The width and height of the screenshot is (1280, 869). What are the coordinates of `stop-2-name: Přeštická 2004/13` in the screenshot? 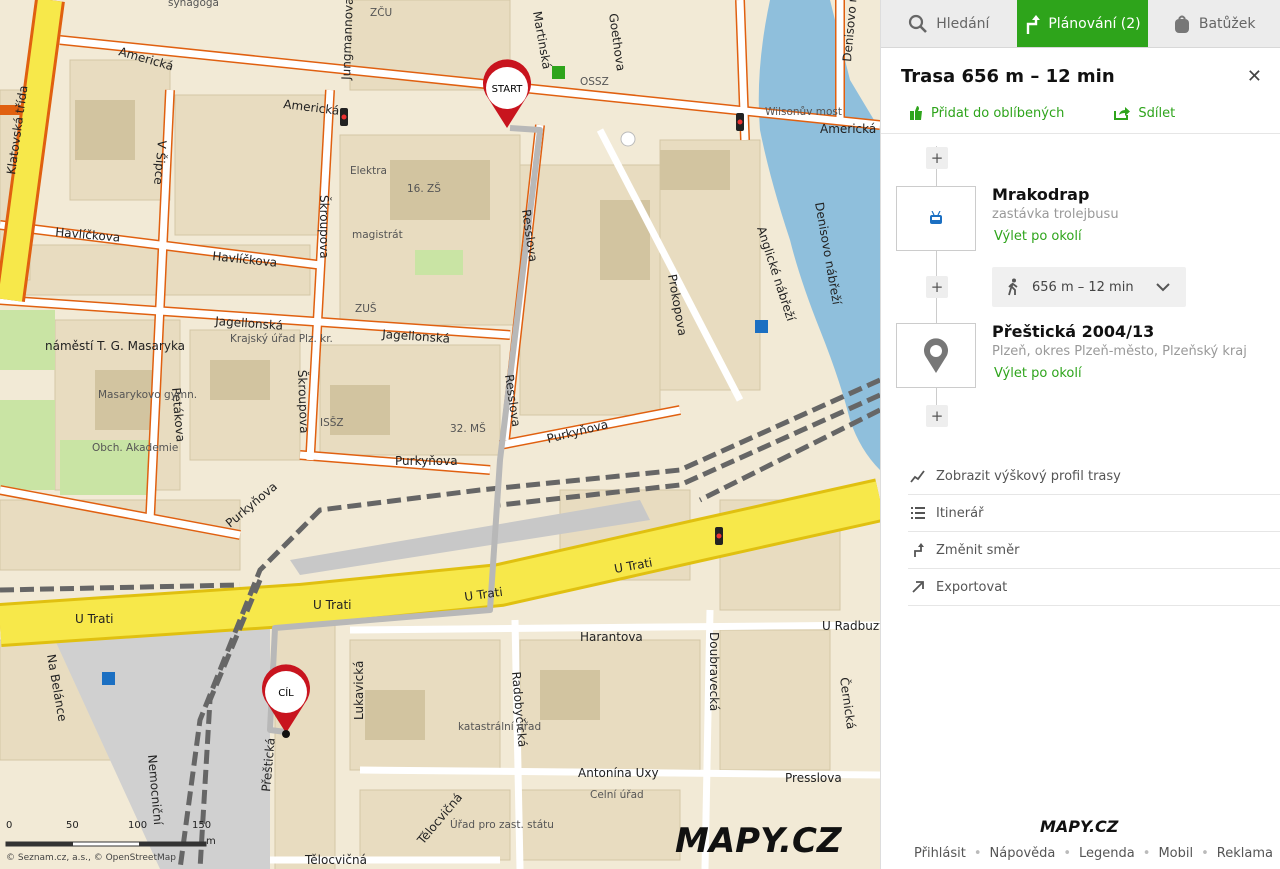 It's located at (1073, 331).